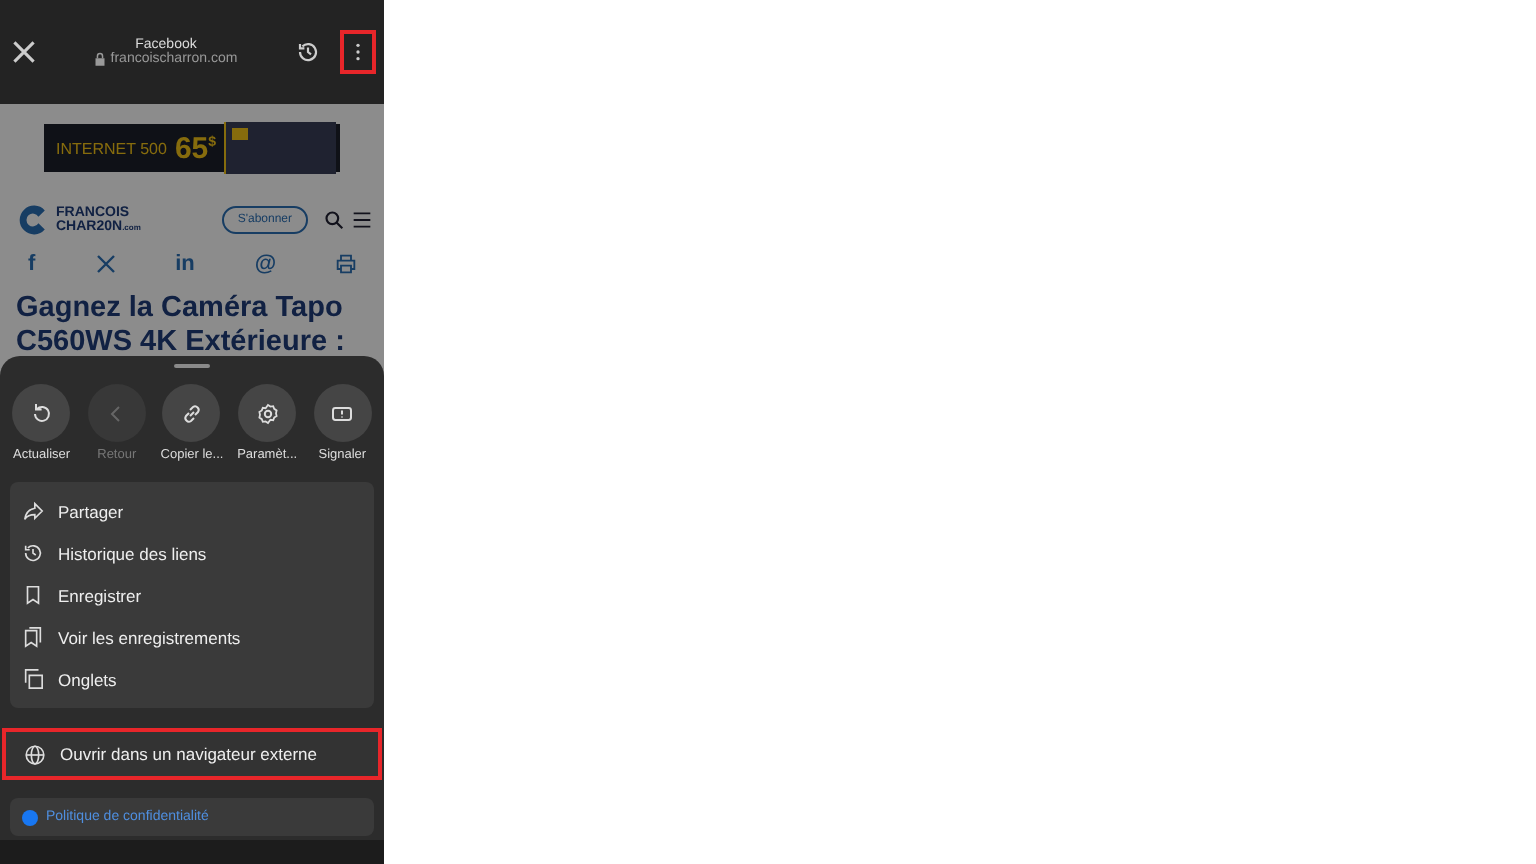  Describe the element at coordinates (362, 220) in the screenshot. I see `menu-icon` at that location.